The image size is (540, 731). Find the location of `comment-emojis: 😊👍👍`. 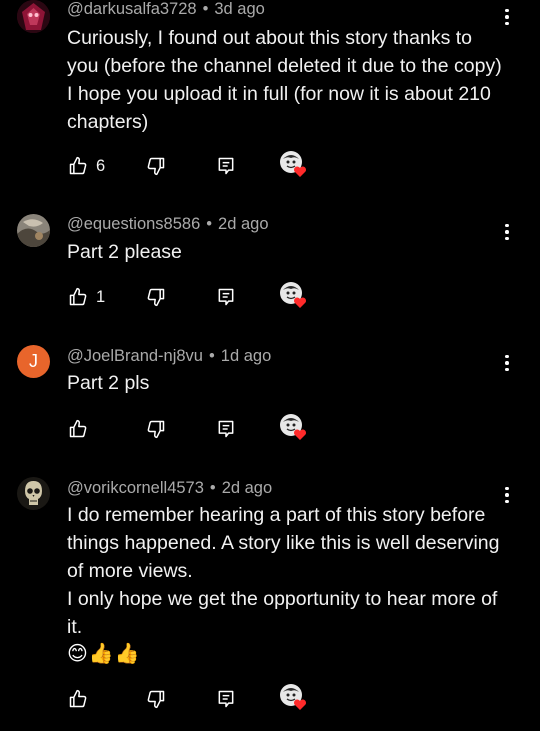

comment-emojis: 😊👍👍 is located at coordinates (104, 654).